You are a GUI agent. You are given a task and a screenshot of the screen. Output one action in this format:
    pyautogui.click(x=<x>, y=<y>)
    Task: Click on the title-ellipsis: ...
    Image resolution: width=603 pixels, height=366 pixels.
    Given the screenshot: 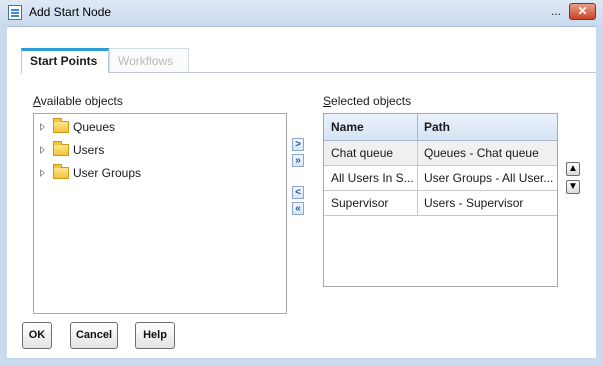 What is the action you would take?
    pyautogui.click(x=556, y=11)
    